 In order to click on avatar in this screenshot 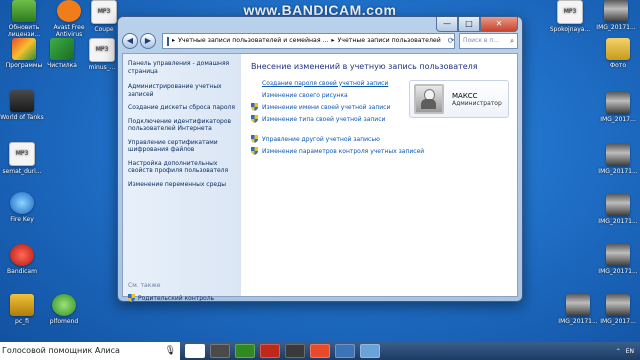, I will do `click(429, 99)`.